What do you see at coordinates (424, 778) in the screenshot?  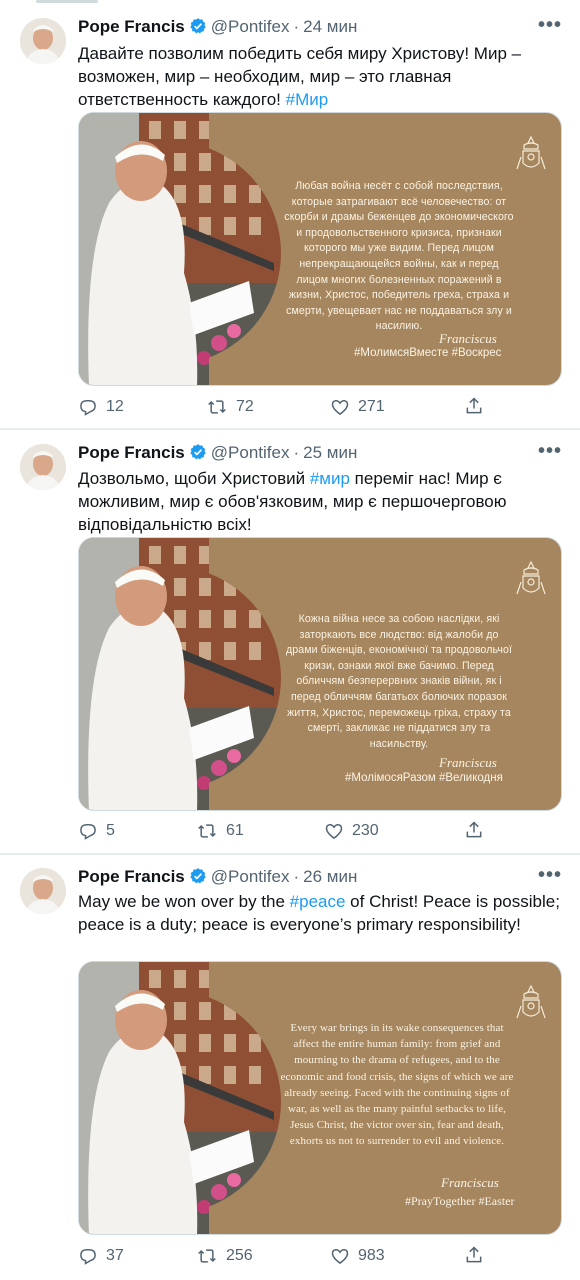 I see `card-hashtags: #МолімосяРазом #Великодня` at bounding box center [424, 778].